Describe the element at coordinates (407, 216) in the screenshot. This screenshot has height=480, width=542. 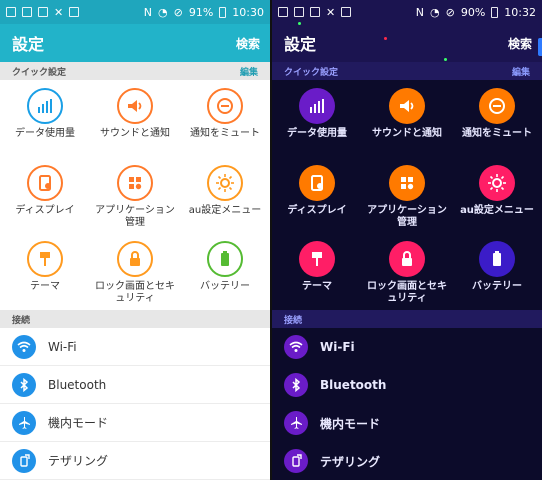
I see `tile-label: アプリケーション管理` at that location.